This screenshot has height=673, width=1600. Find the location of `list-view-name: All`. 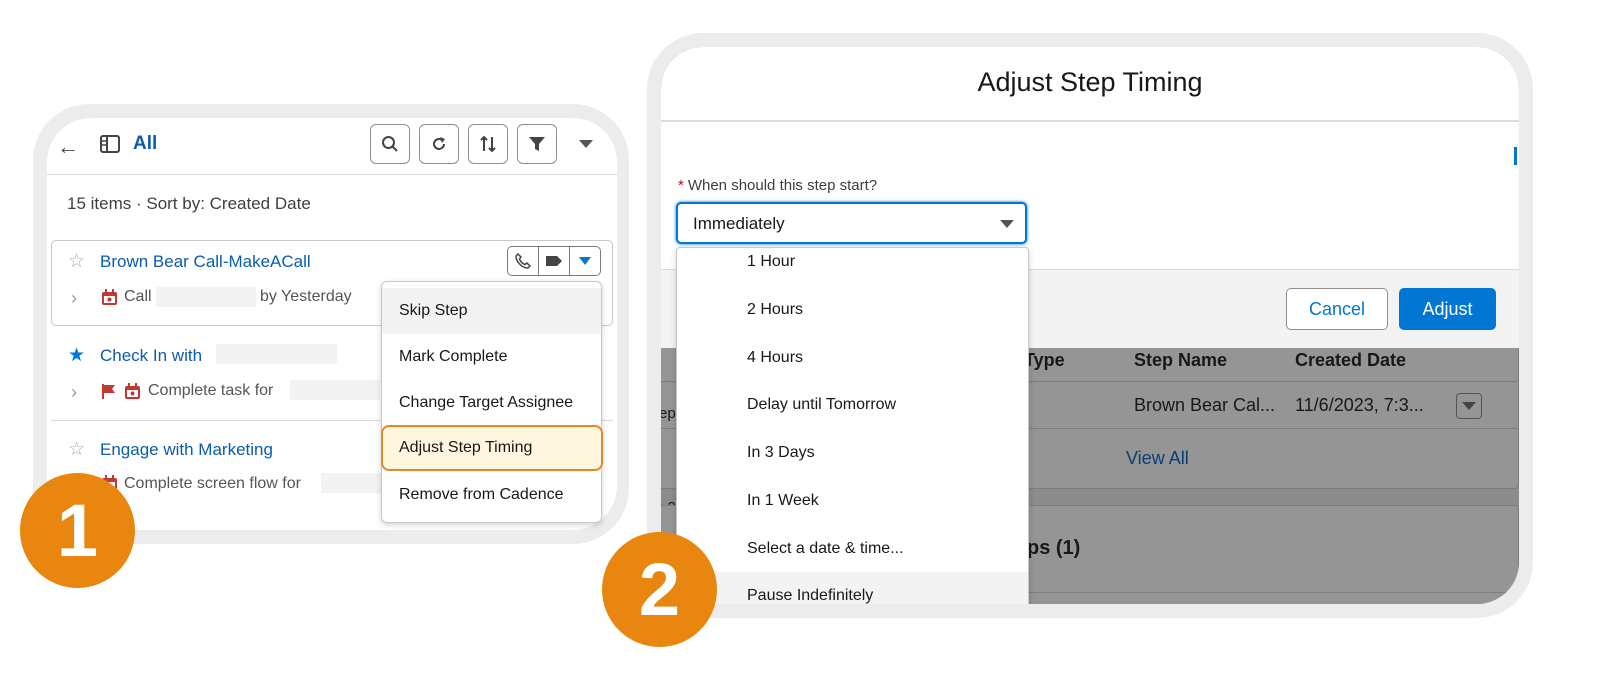

list-view-name: All is located at coordinates (145, 144).